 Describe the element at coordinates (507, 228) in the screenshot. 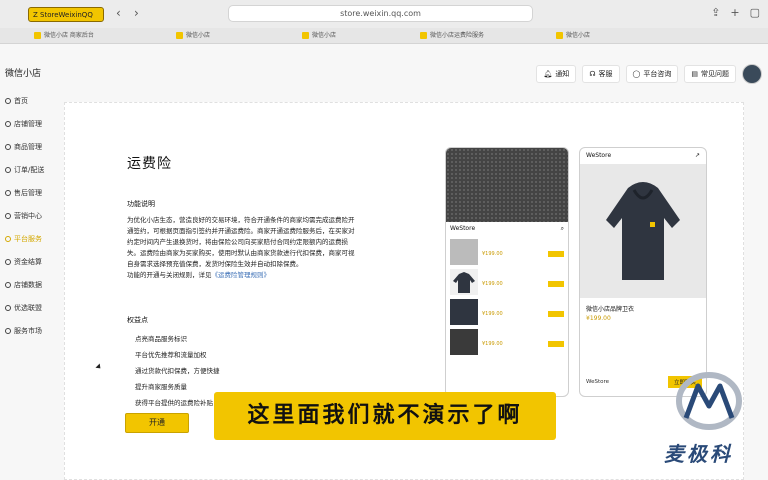

I see `store-header: WeStore ⌕` at that location.